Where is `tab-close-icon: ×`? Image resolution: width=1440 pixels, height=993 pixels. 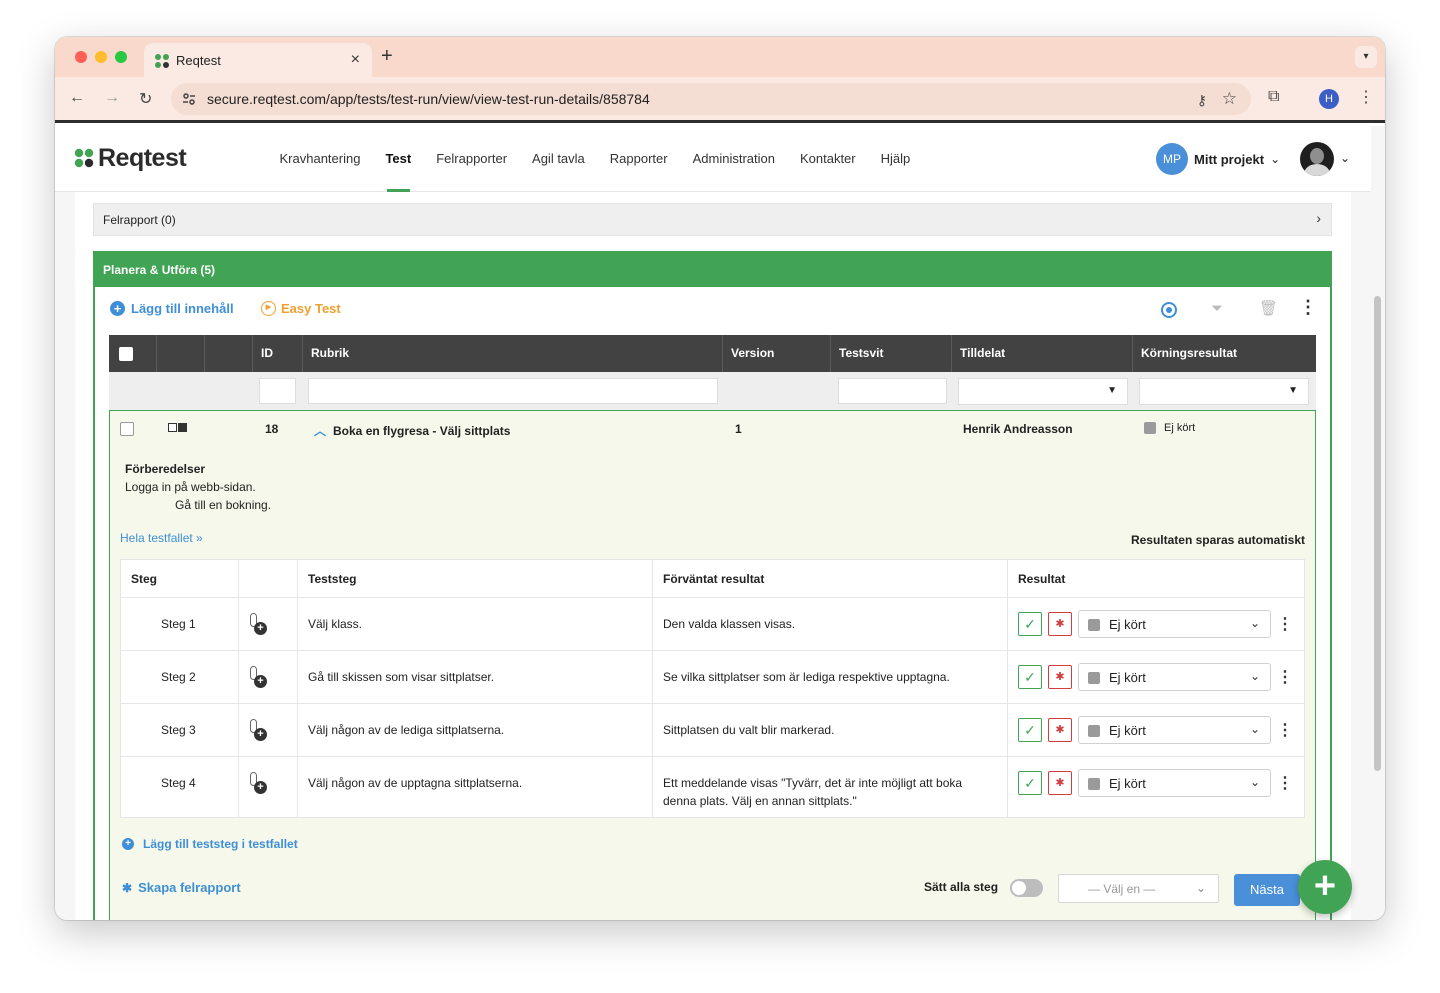
tab-close-icon: × is located at coordinates (355, 60).